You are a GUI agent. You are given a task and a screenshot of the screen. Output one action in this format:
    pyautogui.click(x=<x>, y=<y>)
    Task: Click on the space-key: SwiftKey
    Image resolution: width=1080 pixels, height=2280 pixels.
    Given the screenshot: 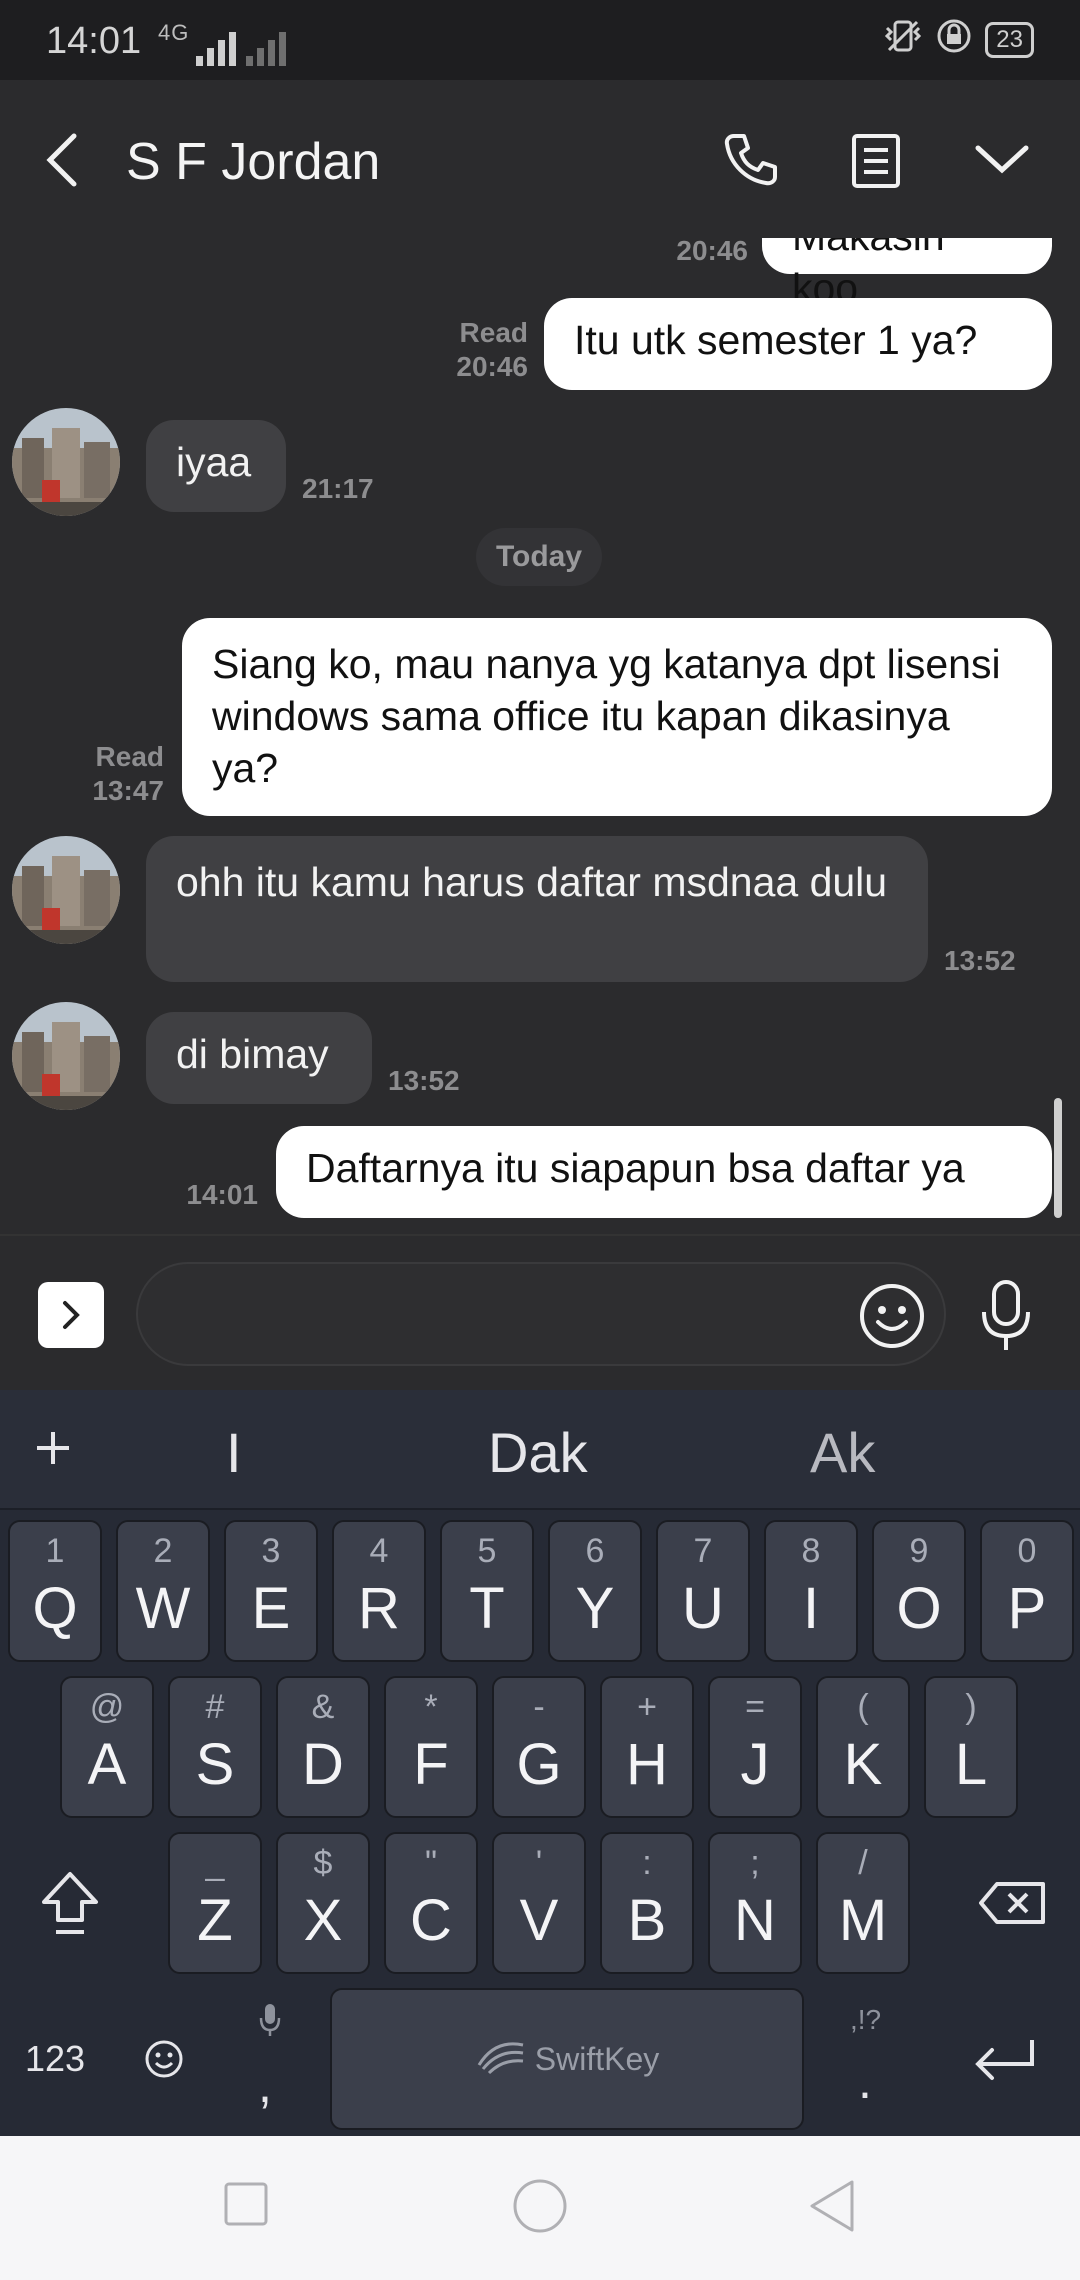 What is the action you would take?
    pyautogui.click(x=567, y=2059)
    